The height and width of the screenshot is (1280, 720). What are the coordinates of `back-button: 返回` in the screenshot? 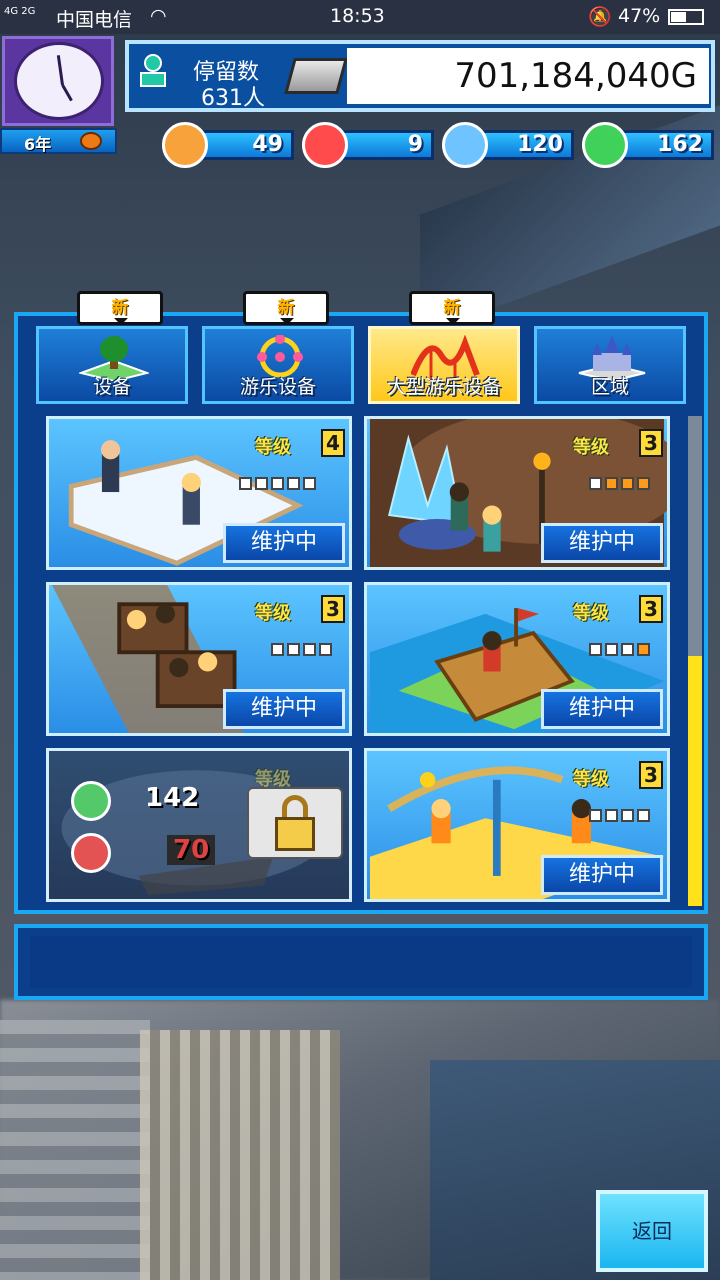 It's located at (652, 1231).